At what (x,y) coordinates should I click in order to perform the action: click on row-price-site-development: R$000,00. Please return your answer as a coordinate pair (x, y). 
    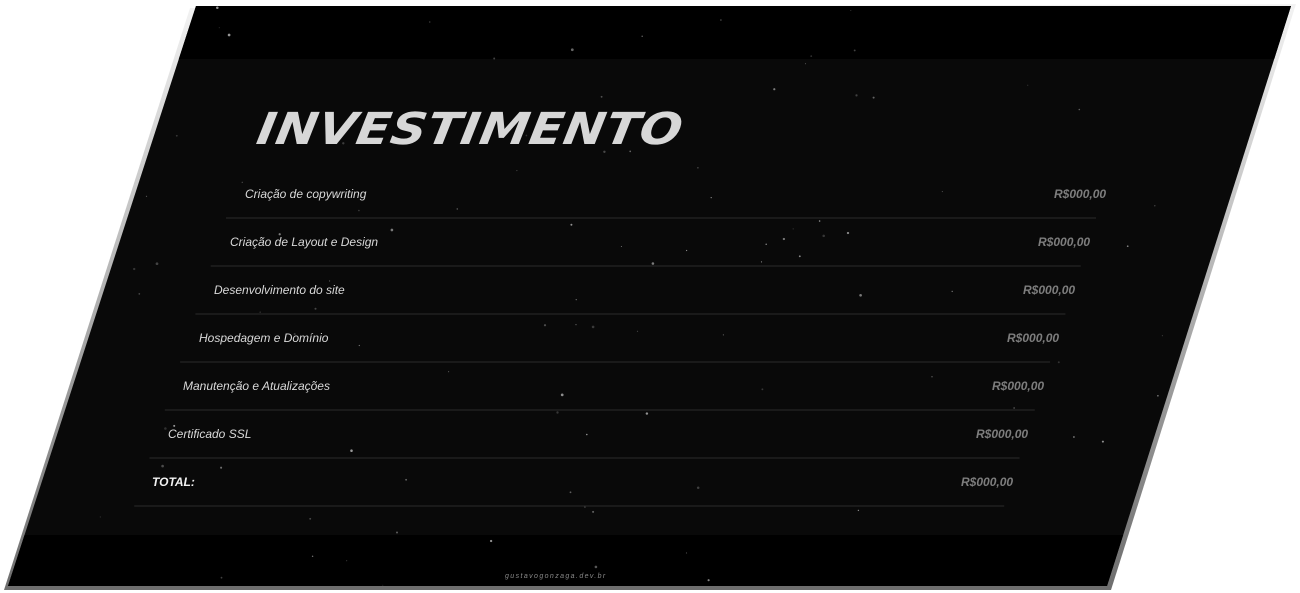
    Looking at the image, I should click on (1049, 290).